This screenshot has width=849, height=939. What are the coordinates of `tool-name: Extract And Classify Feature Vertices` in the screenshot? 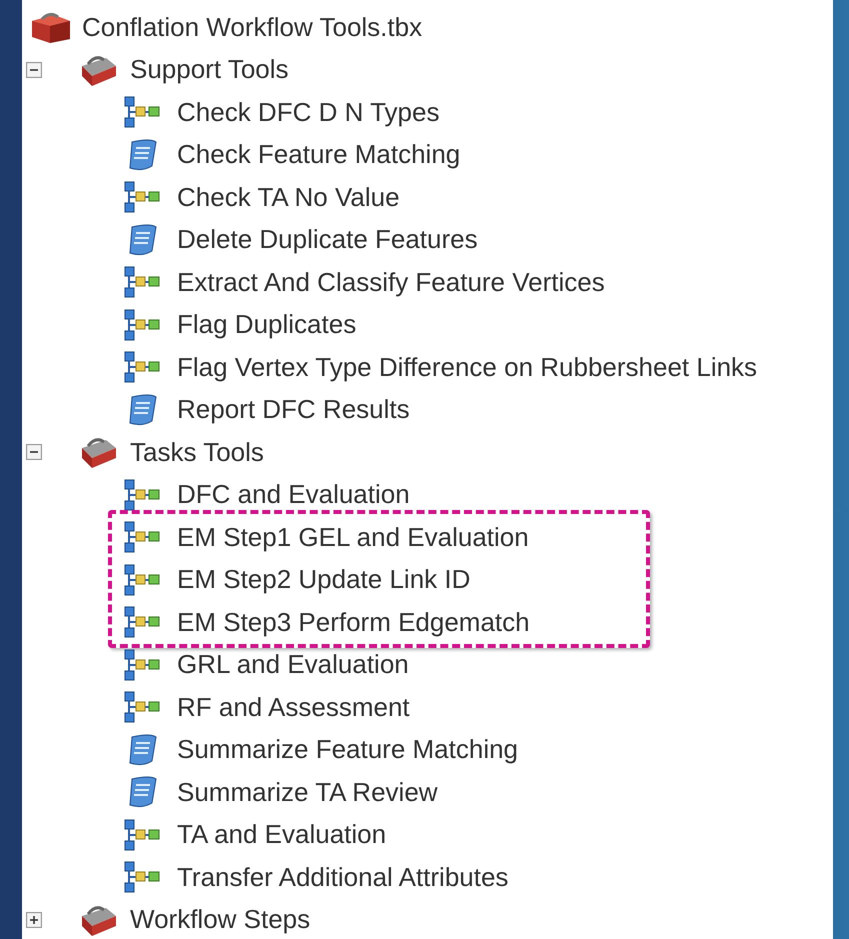 It's located at (391, 282).